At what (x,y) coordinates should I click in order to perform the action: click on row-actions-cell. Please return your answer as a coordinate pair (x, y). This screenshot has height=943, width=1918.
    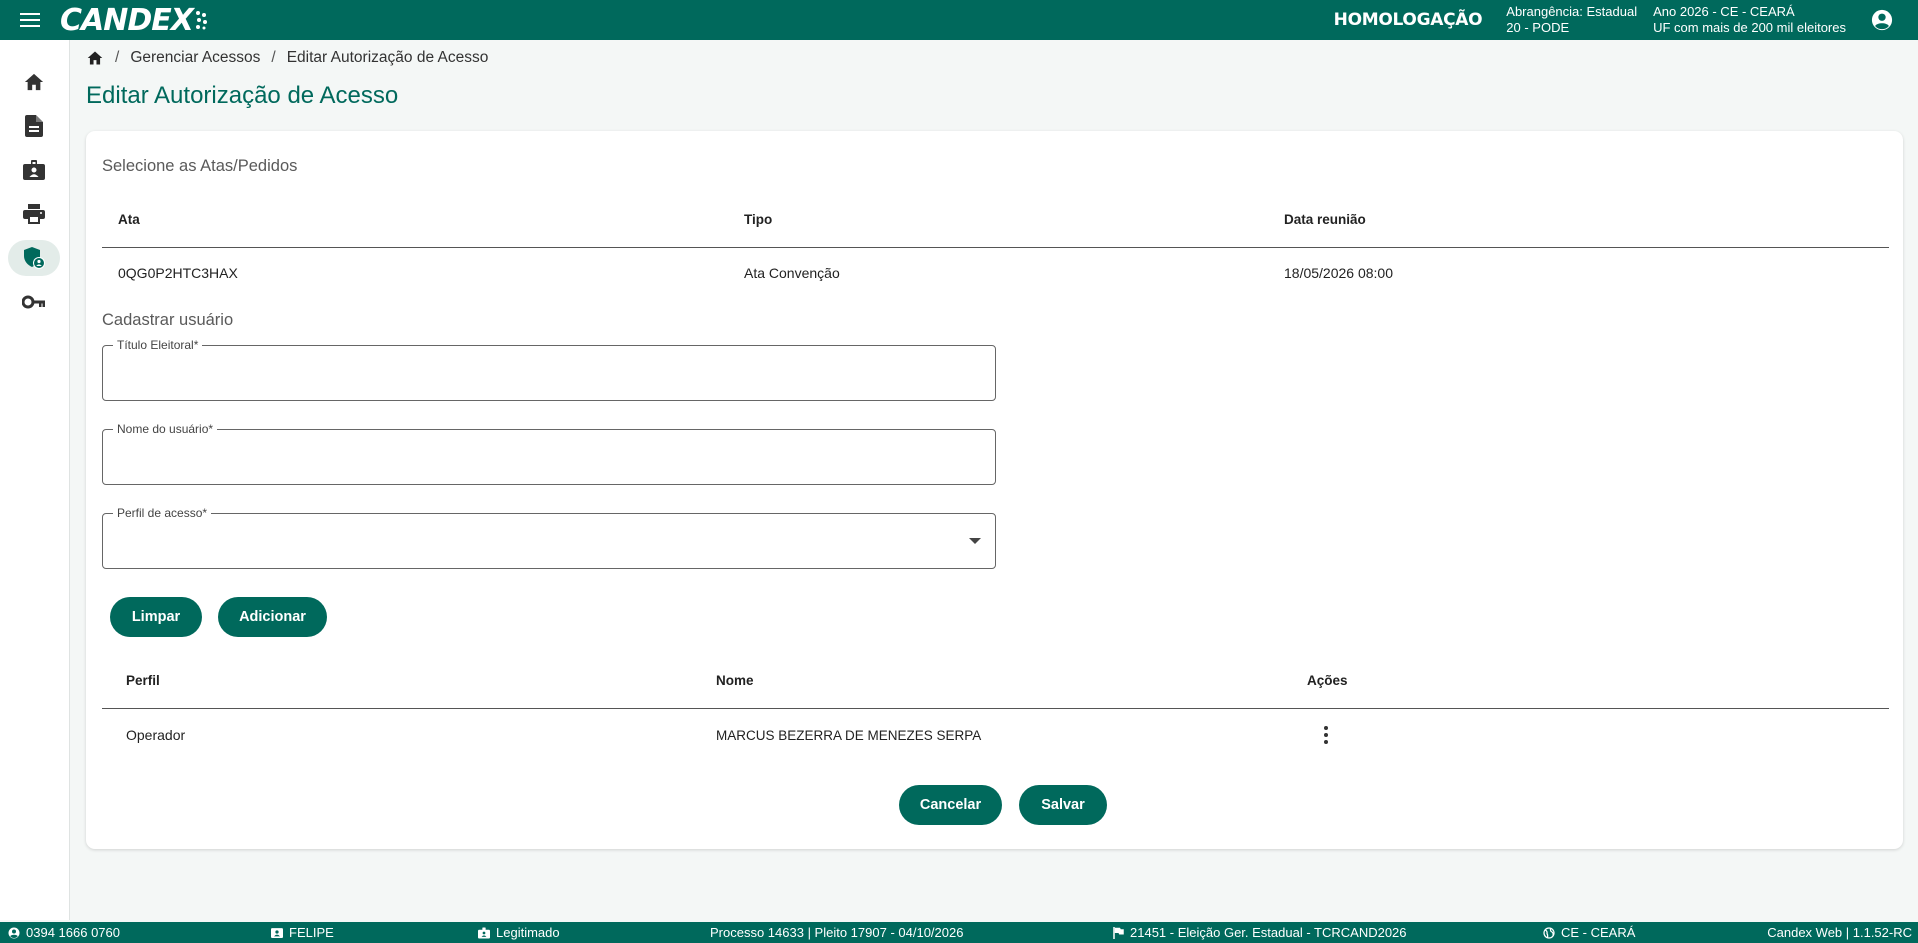
    Looking at the image, I should click on (1326, 735).